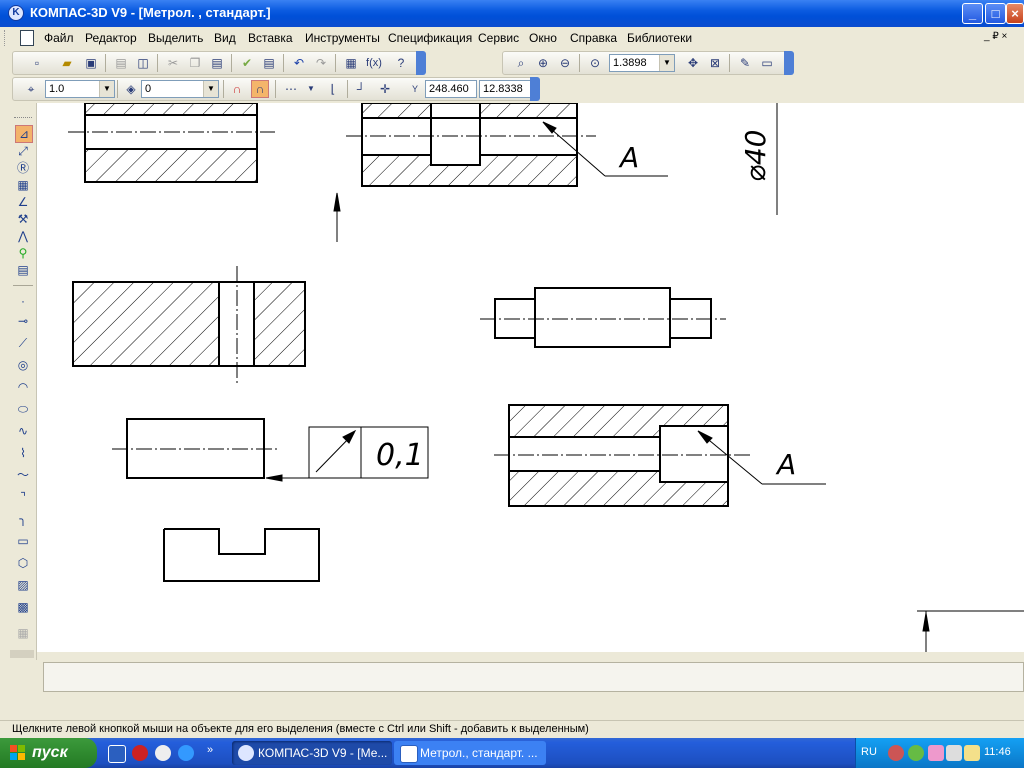 Image resolution: width=1024 pixels, height=768 pixels. What do you see at coordinates (23, 343) in the screenshot?
I see `segment-tool-icon: ⟋` at bounding box center [23, 343].